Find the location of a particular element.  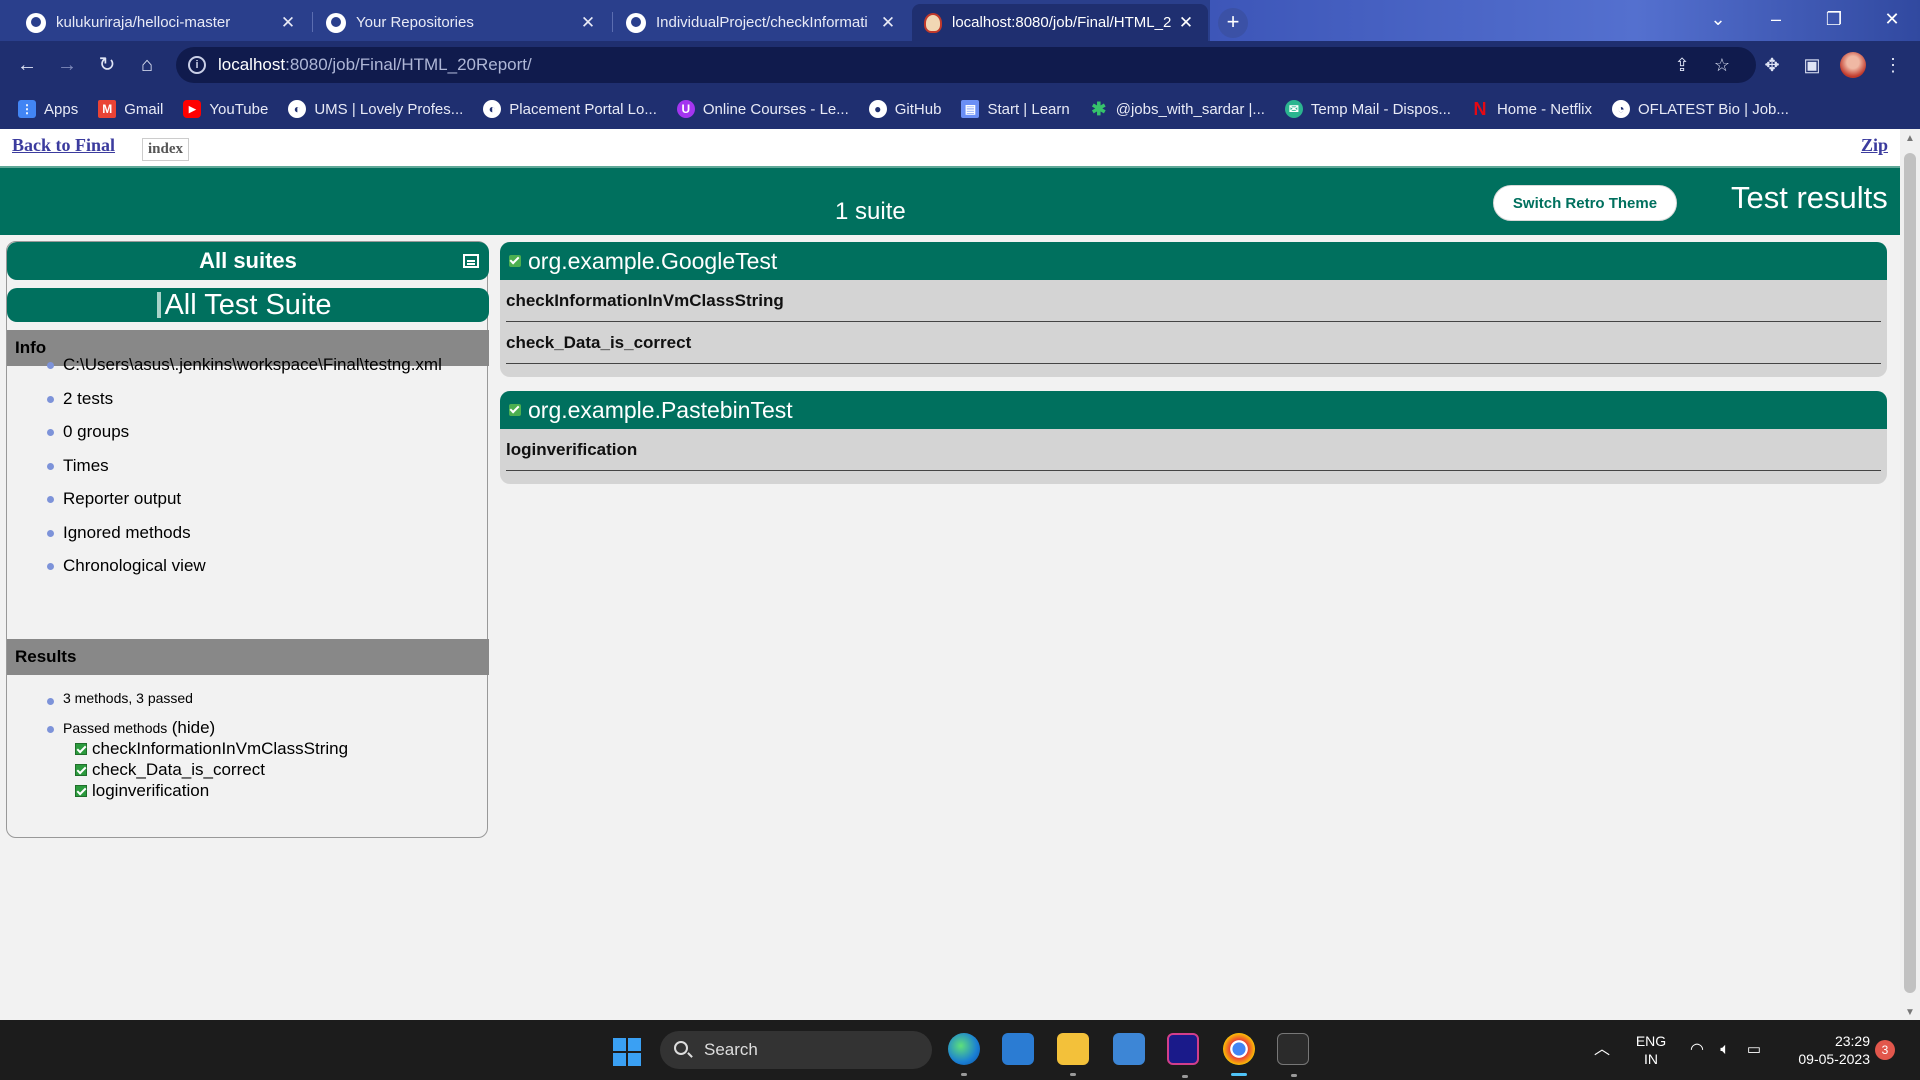

method-row: loginverification is located at coordinates (1193, 450).